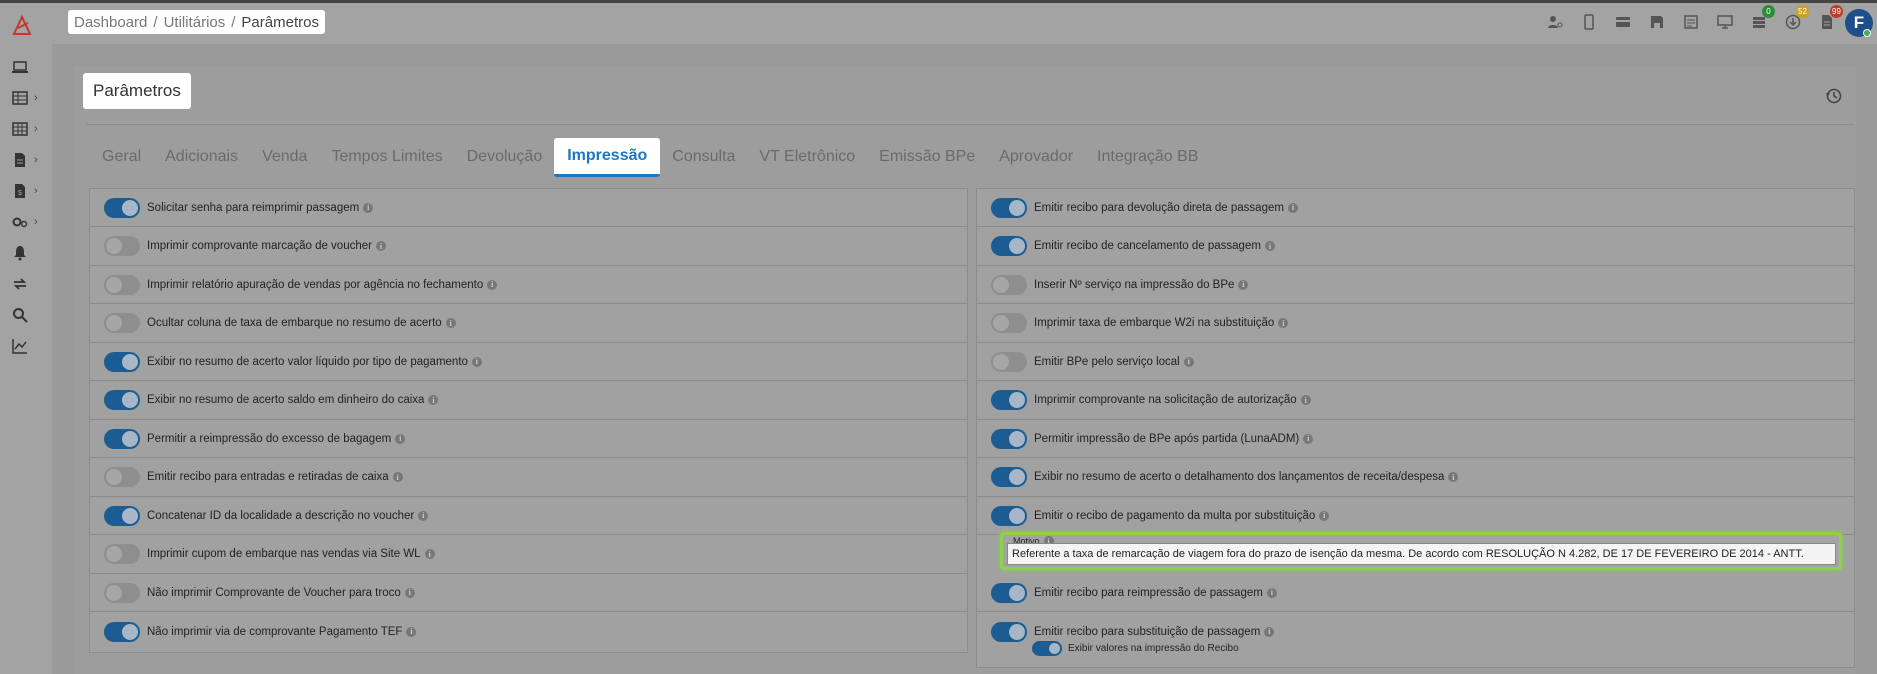 The height and width of the screenshot is (674, 1877). What do you see at coordinates (505, 157) in the screenshot?
I see `tab-devolução: Devolução` at bounding box center [505, 157].